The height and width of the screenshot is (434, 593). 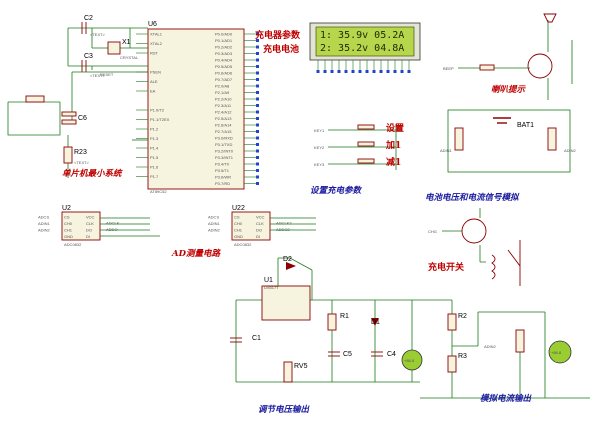 What do you see at coordinates (69, 122) in the screenshot?
I see `c6-plate` at bounding box center [69, 122].